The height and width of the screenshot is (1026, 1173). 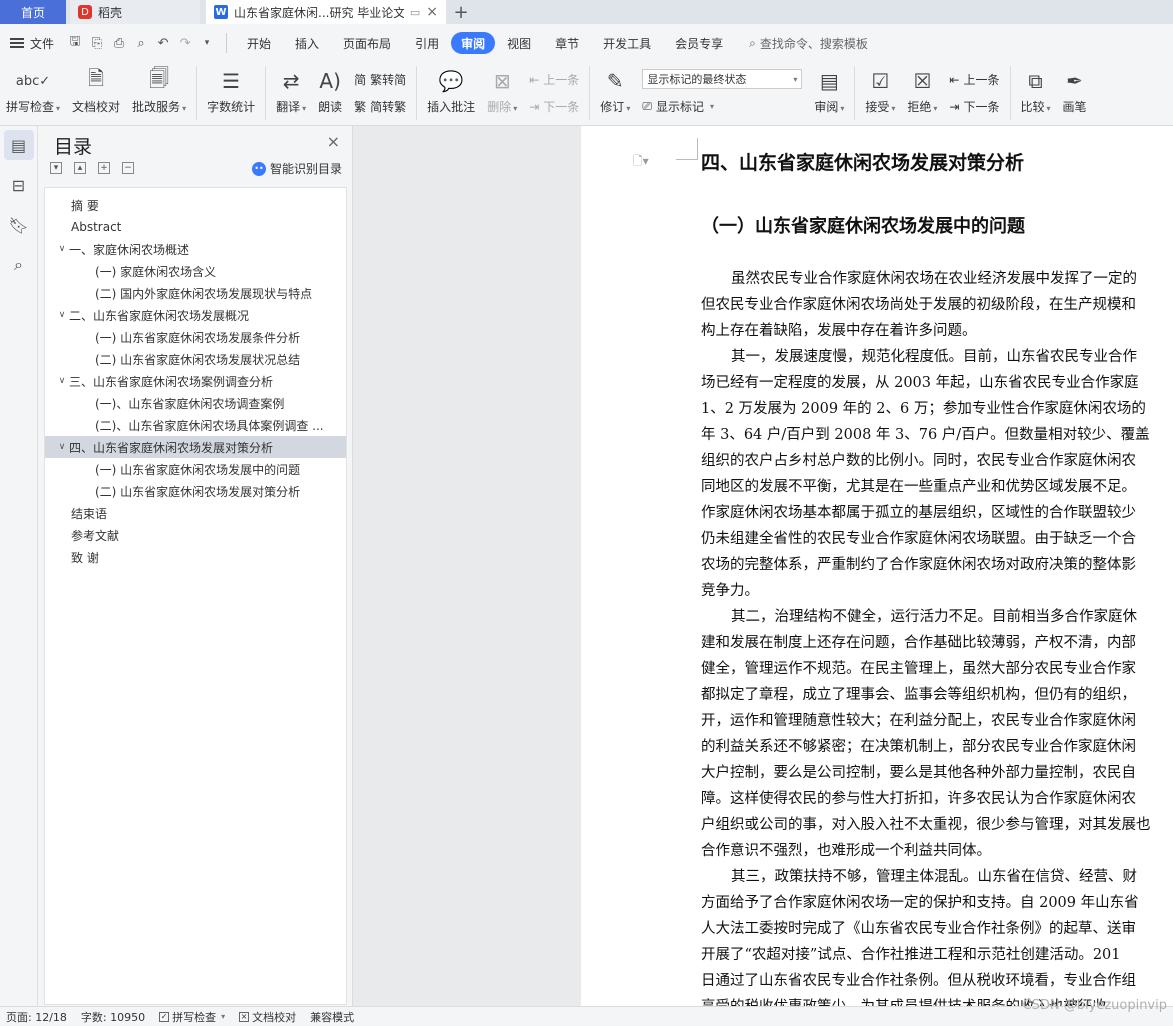 I want to click on add-heading-icon: +, so click(x=104, y=168).